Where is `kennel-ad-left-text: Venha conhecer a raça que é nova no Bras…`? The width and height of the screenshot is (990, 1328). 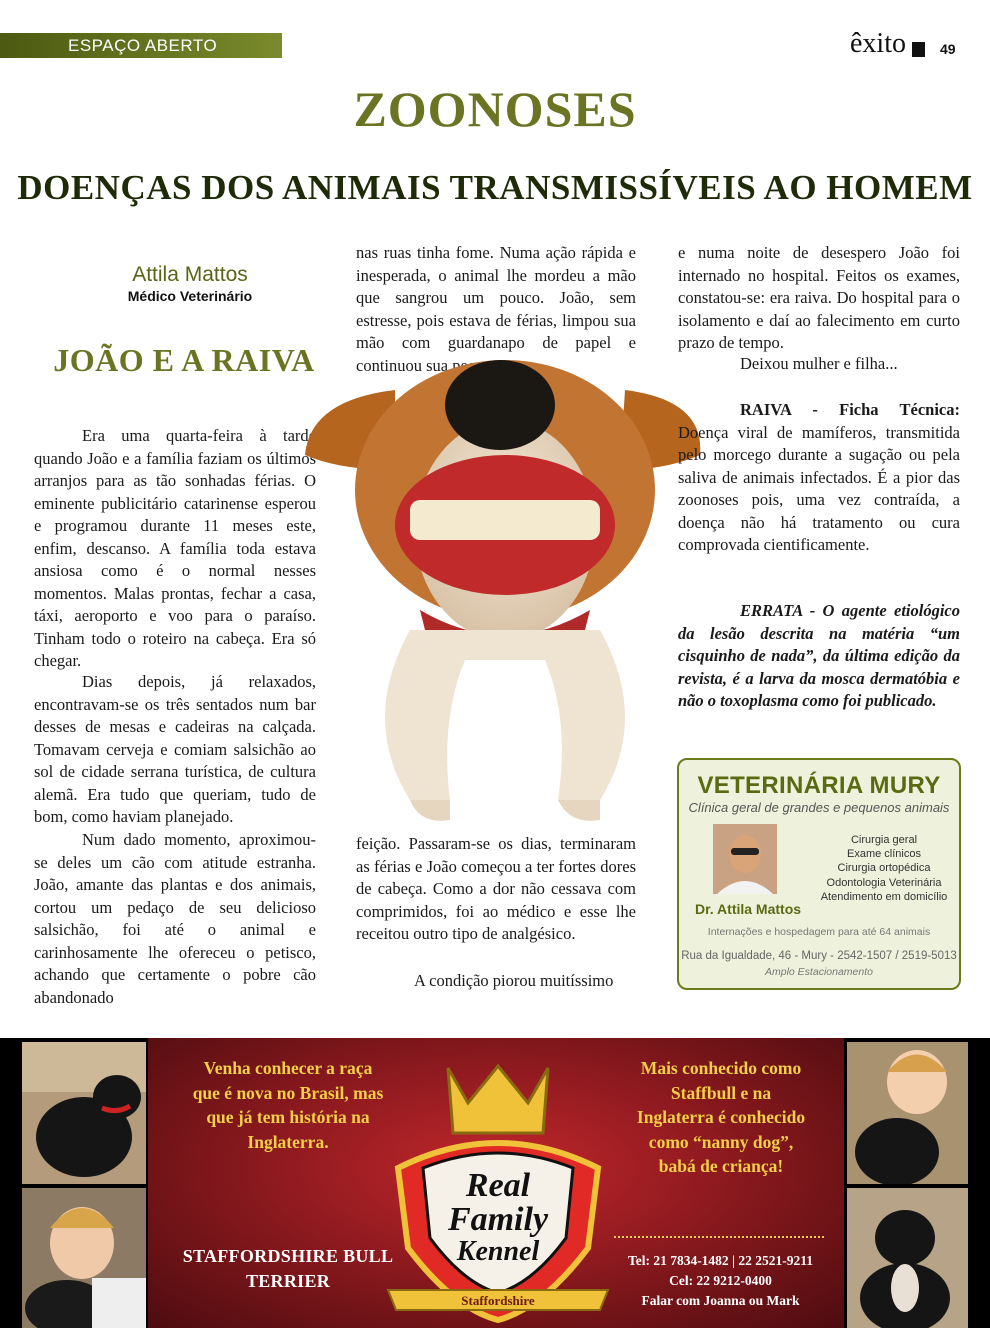
kennel-ad-left-text: Venha conhecer a raça que é nova no Bras… is located at coordinates (288, 1105).